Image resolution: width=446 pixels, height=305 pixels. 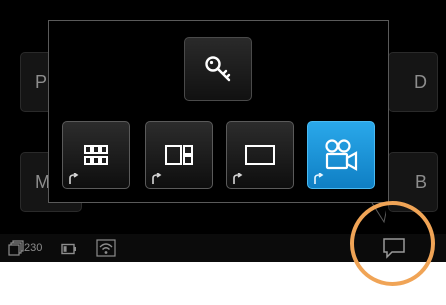 I want to click on video-camera-icon, so click(x=341, y=155).